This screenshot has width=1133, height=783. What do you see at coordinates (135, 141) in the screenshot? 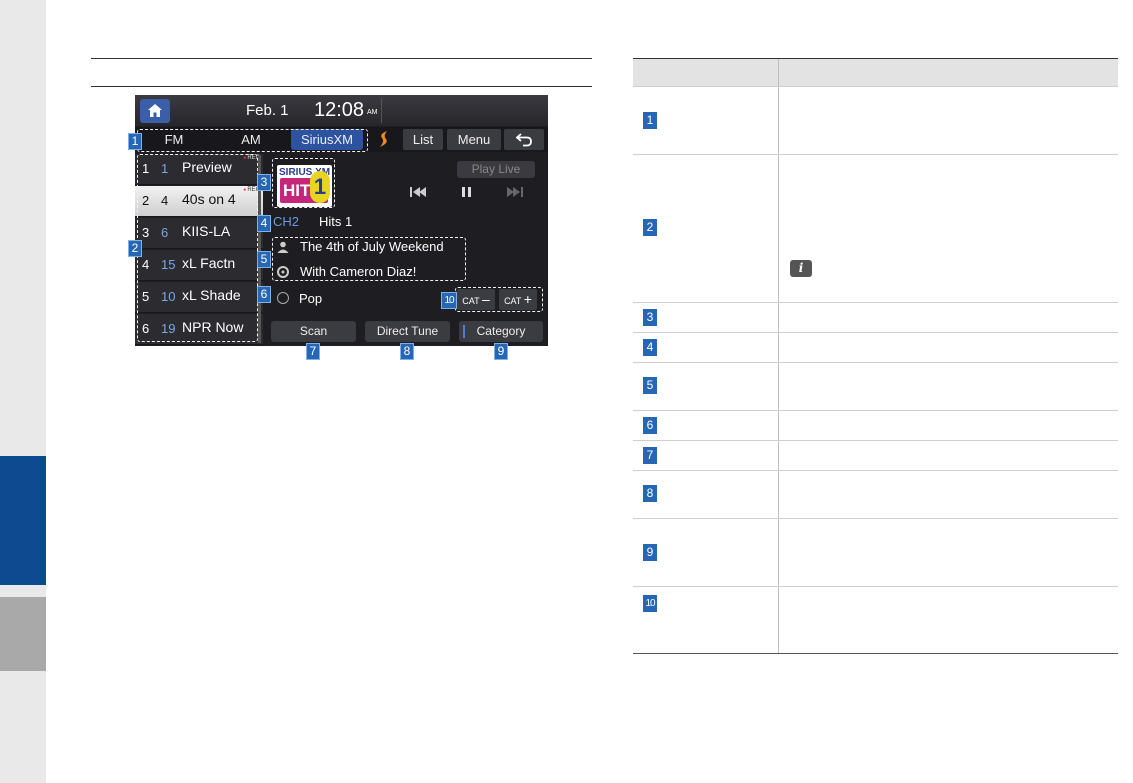
I see `callout-1: 1` at bounding box center [135, 141].